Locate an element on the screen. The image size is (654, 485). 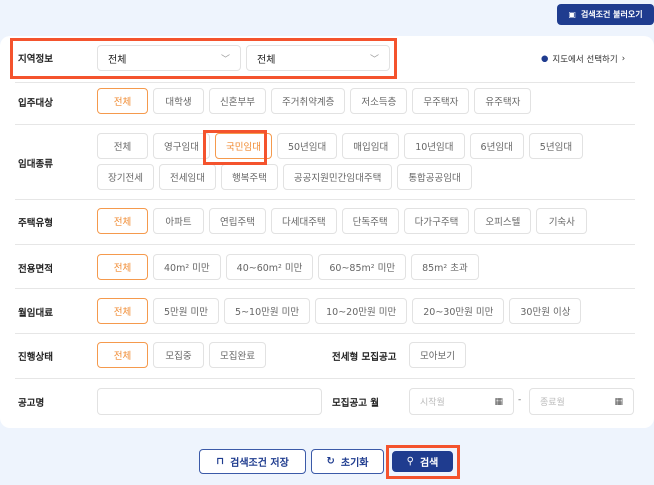
filter-option: 30만원 이상 is located at coordinates (545, 311).